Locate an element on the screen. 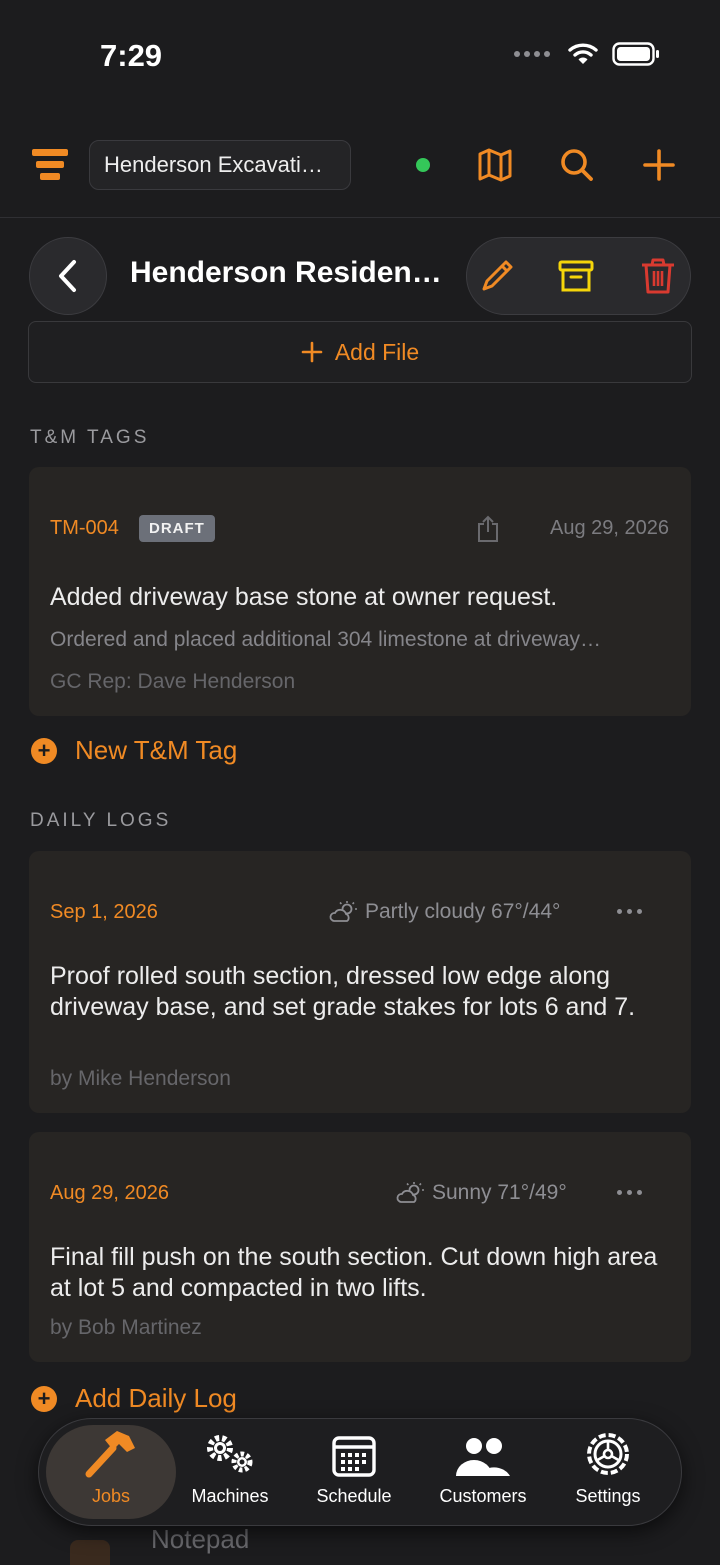 The image size is (720, 1565). add-file-label: Add File is located at coordinates (377, 351).